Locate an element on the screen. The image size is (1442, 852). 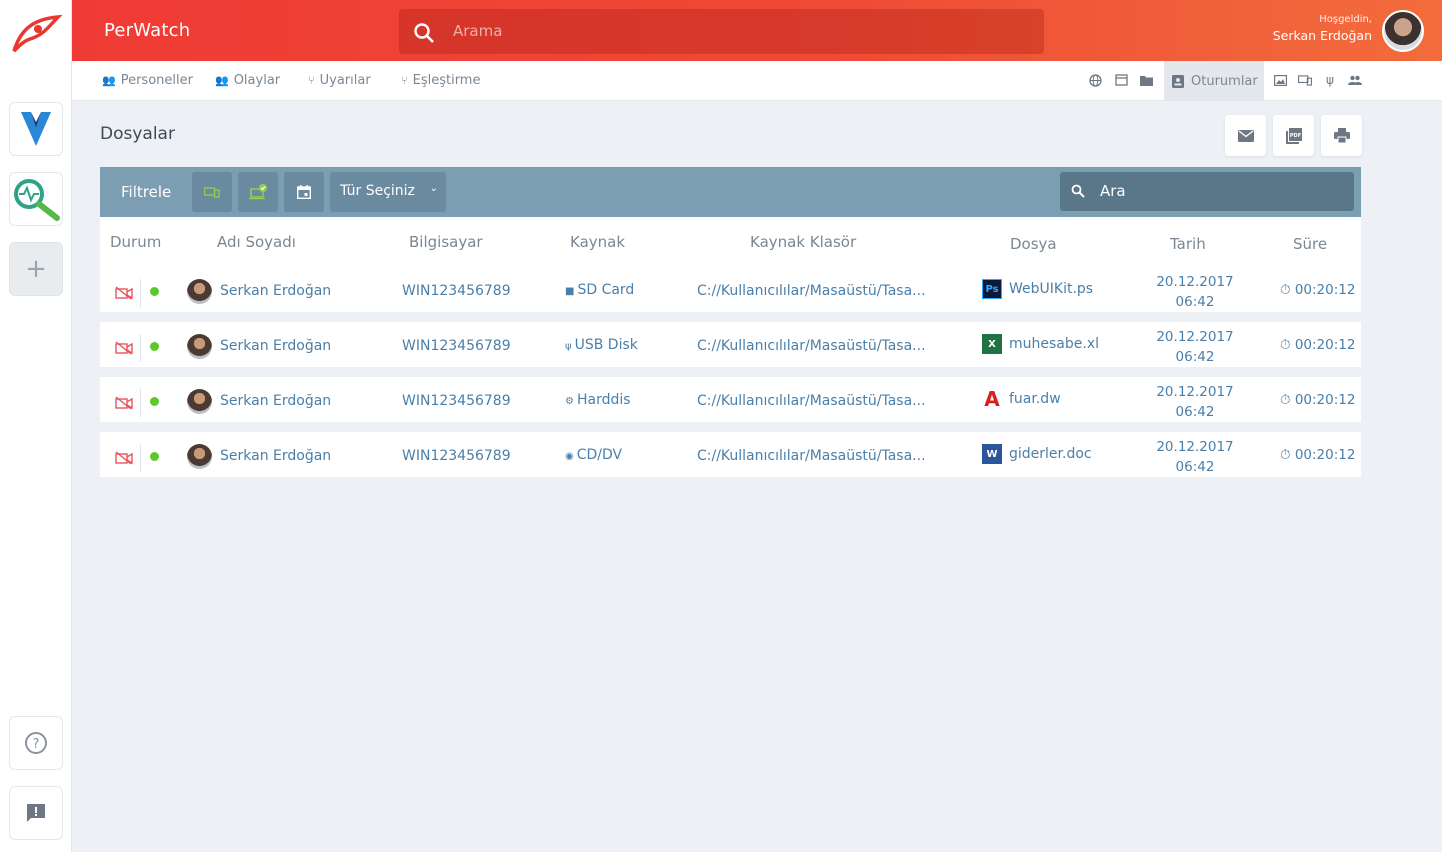
source: ■ SD Card is located at coordinates (600, 290).